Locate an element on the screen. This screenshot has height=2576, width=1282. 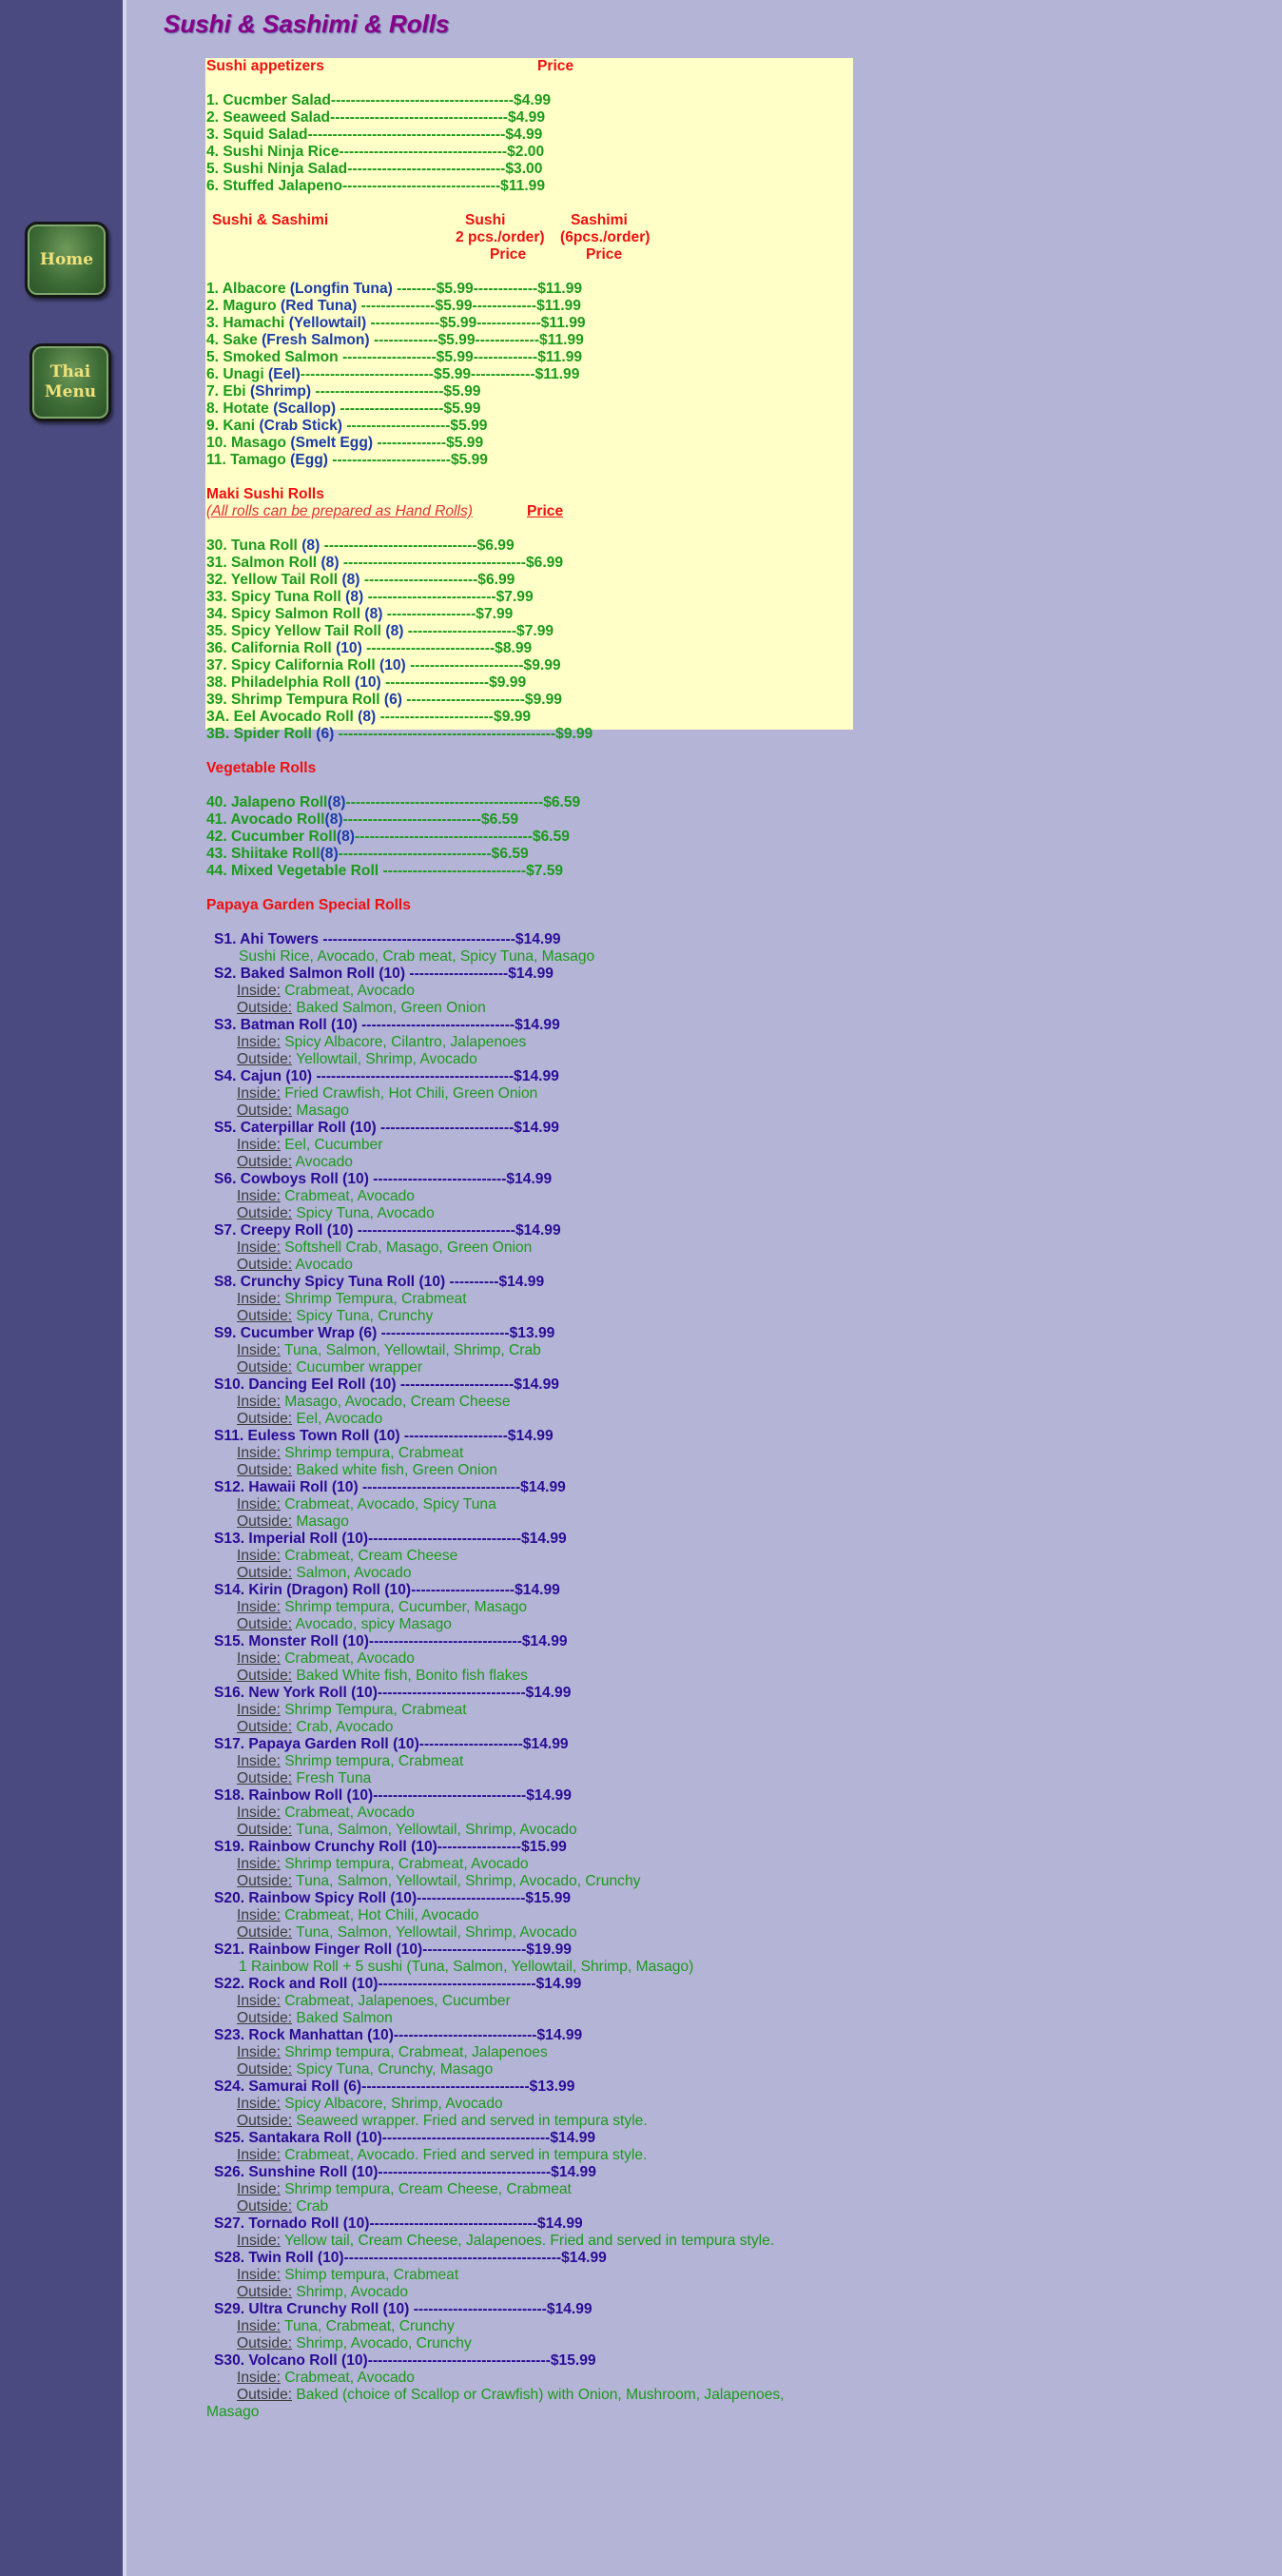
item-price: $6.59 is located at coordinates (562, 802).